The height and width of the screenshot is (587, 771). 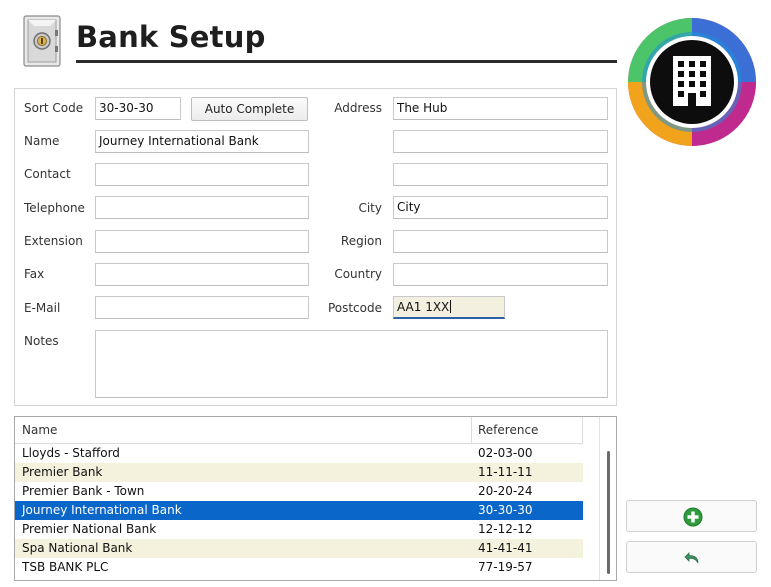 What do you see at coordinates (42, 308) in the screenshot?
I see `email-label: E-Mail` at bounding box center [42, 308].